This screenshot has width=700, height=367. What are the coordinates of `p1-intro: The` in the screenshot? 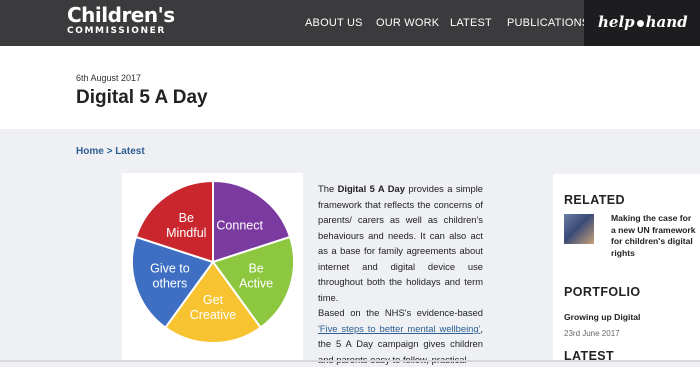 It's located at (328, 189).